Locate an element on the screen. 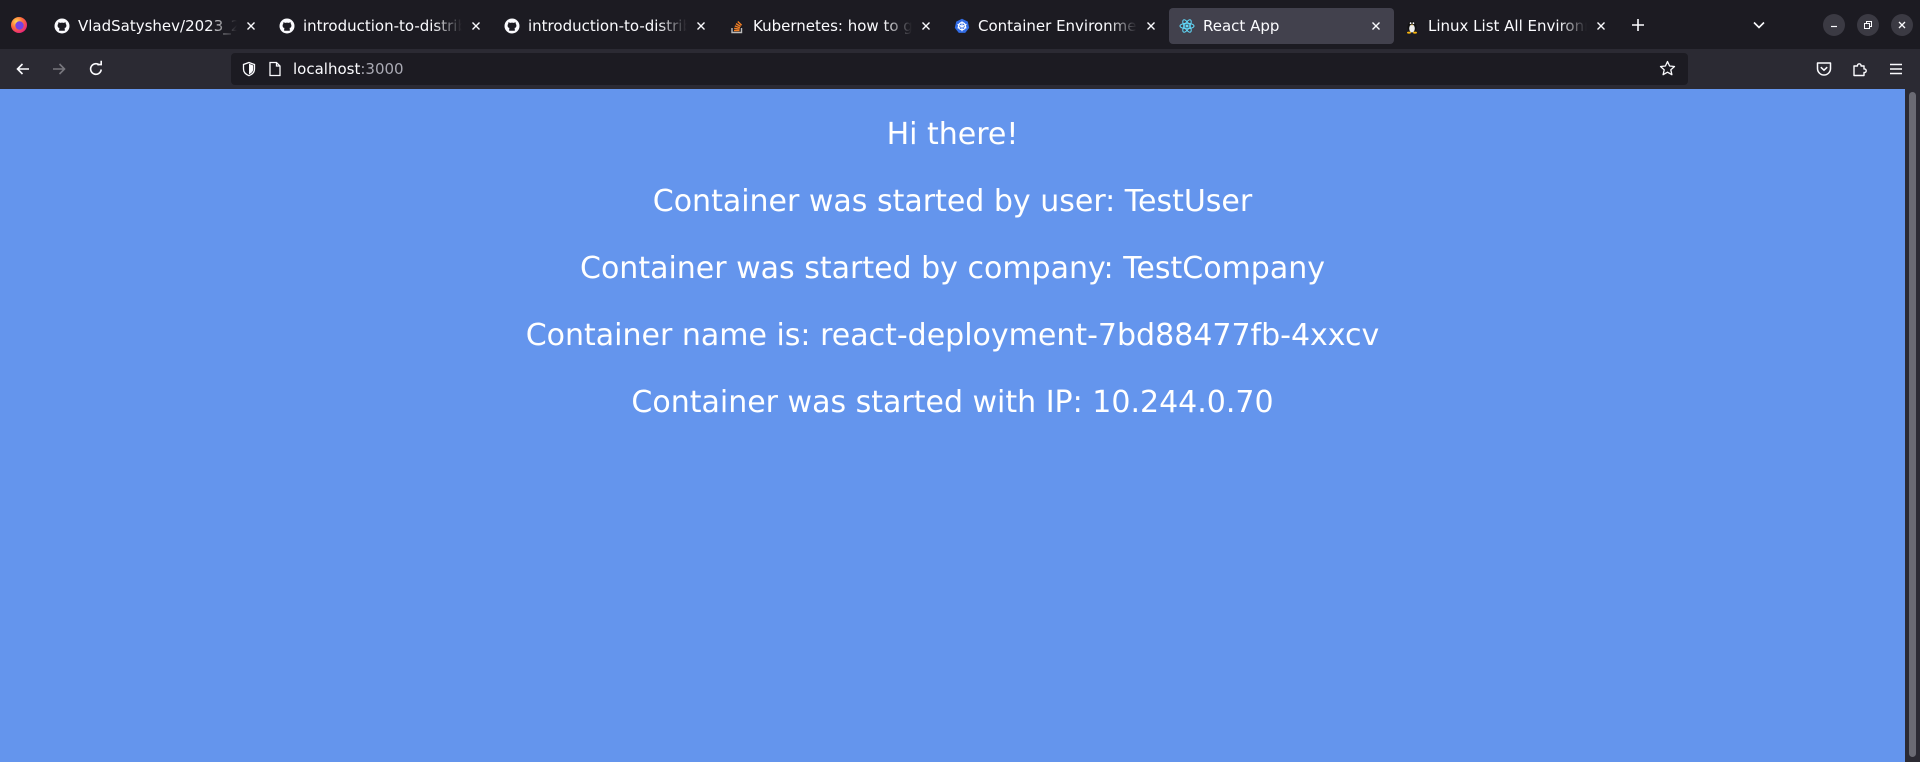  tab-title: VladSatyshev/2023_2024 is located at coordinates (157, 26).